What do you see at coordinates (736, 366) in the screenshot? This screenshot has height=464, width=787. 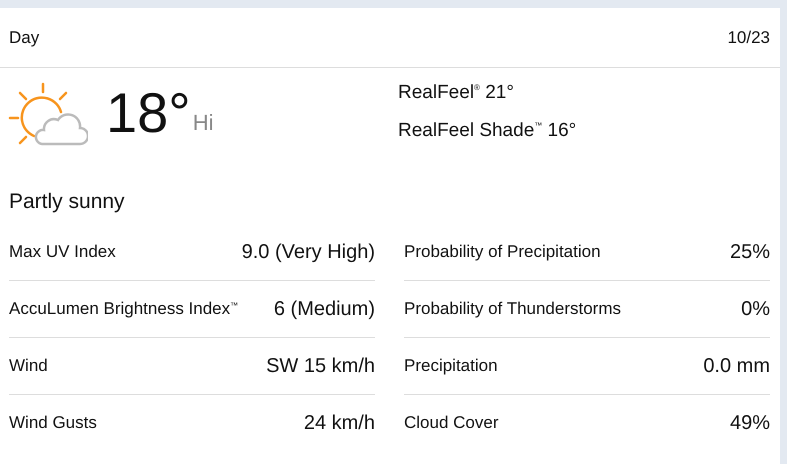 I see `detail-value: 0.0 mm` at bounding box center [736, 366].